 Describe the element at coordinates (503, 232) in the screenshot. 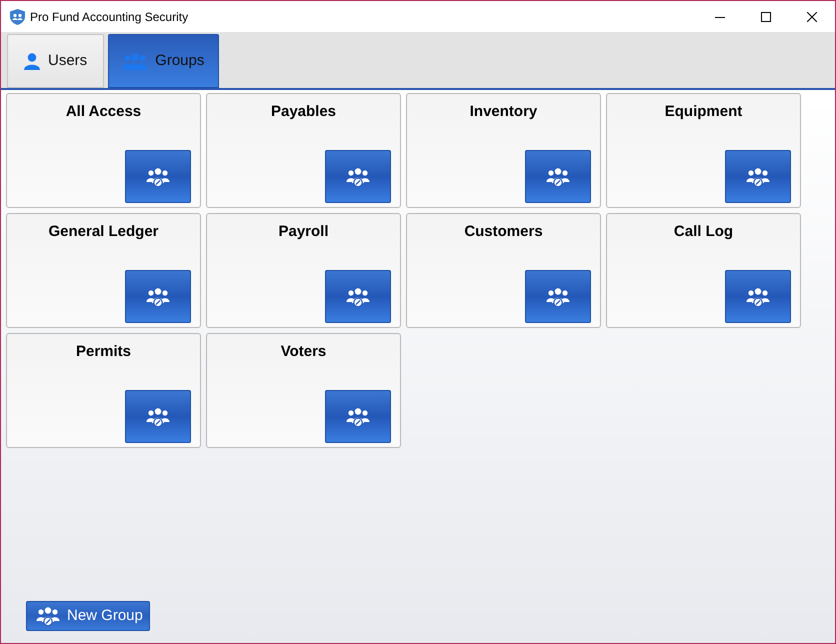

I see `group-name: Customers` at that location.